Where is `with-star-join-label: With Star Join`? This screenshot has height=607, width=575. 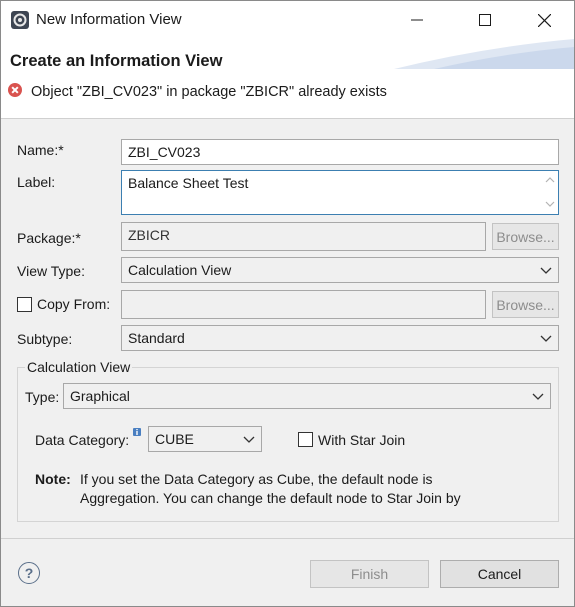 with-star-join-label: With Star Join is located at coordinates (362, 440).